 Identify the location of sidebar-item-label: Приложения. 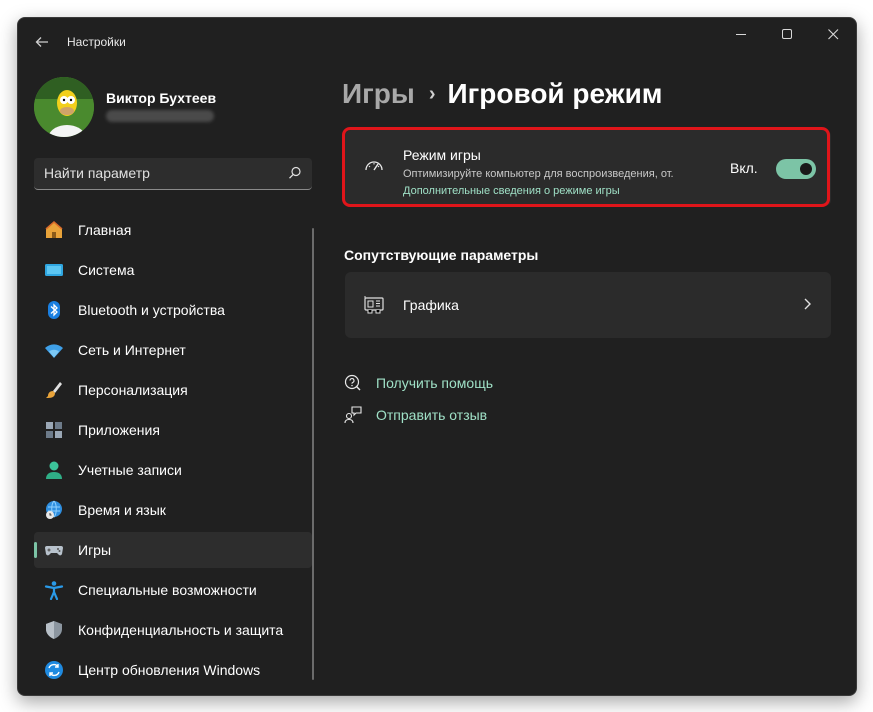
(119, 430).